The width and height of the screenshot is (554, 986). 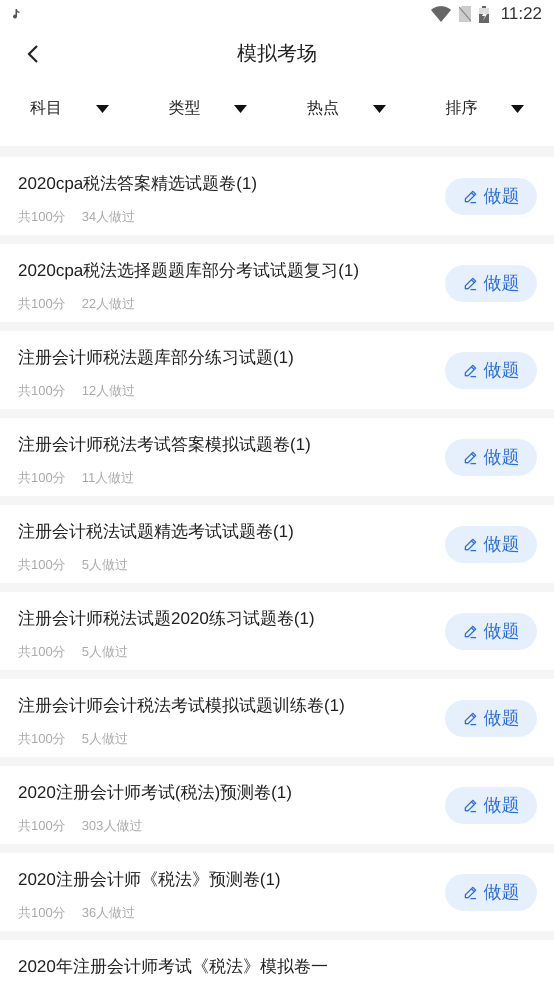 What do you see at coordinates (277, 457) in the screenshot?
I see `paper-card: 注册会计师税法考试答案模拟试题卷(1) 共100分 11人做过 做题` at bounding box center [277, 457].